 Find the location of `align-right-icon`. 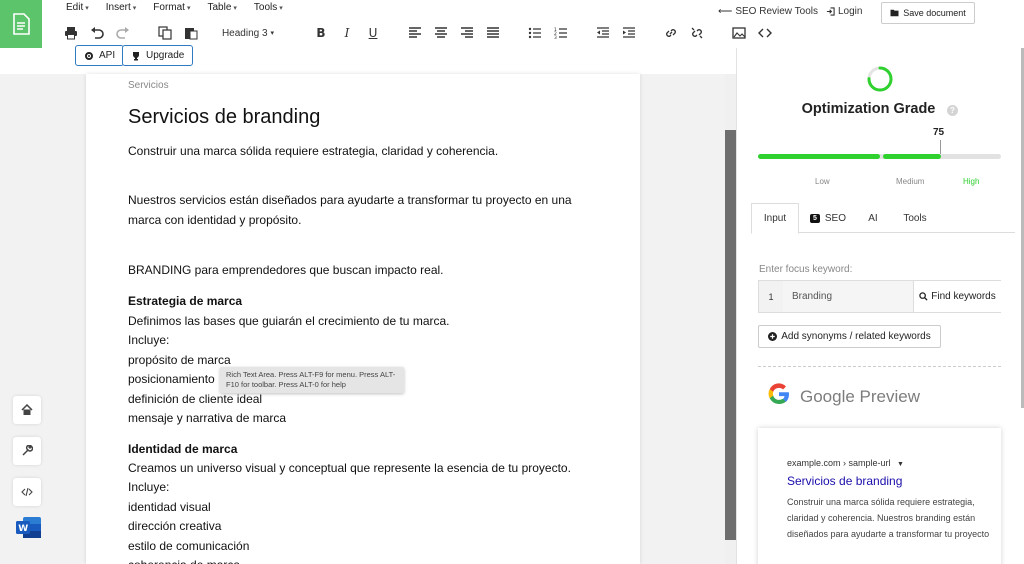

align-right-icon is located at coordinates (467, 33).